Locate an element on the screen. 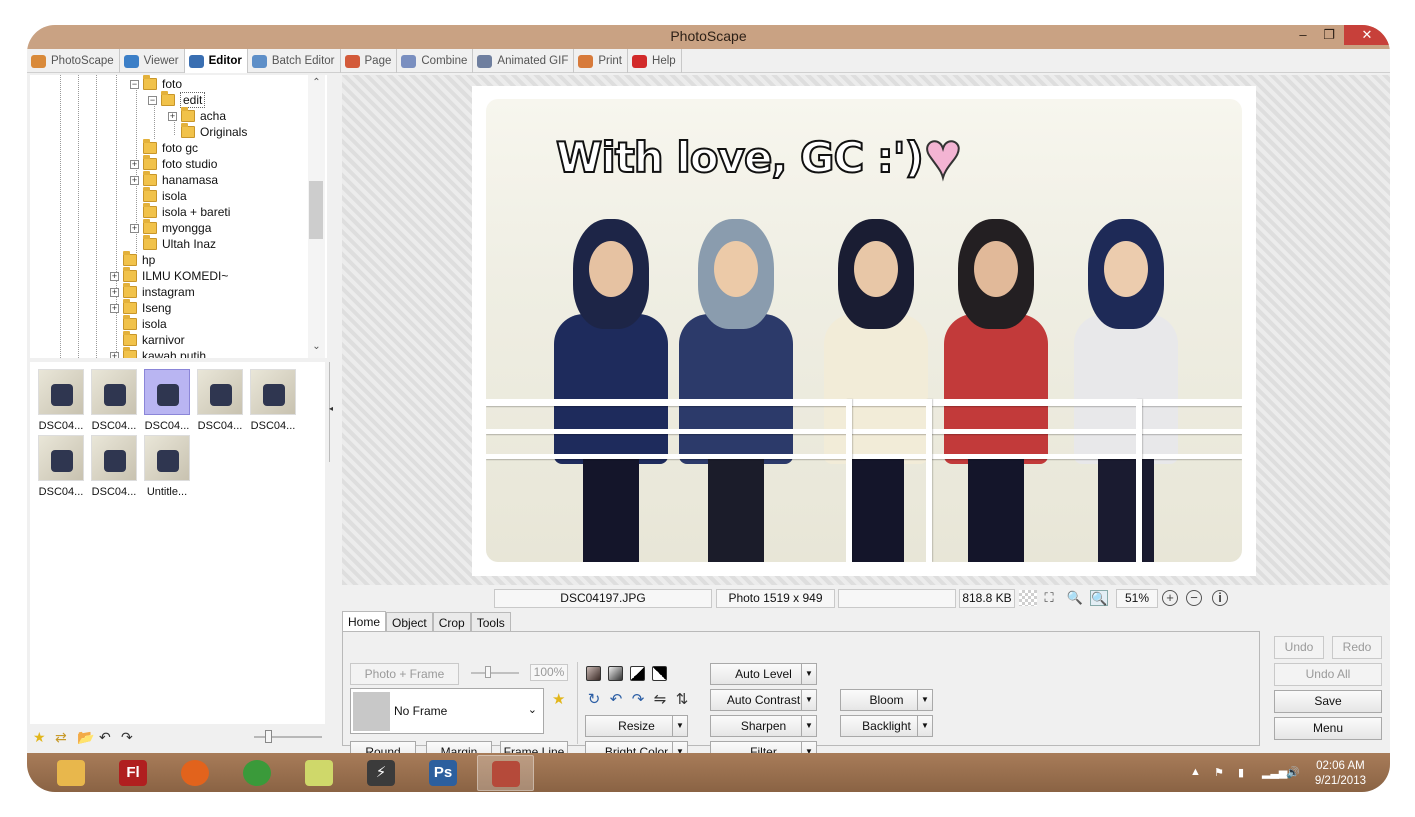 This screenshot has width=1415, height=817. tab-editor: Editor is located at coordinates (216, 61).